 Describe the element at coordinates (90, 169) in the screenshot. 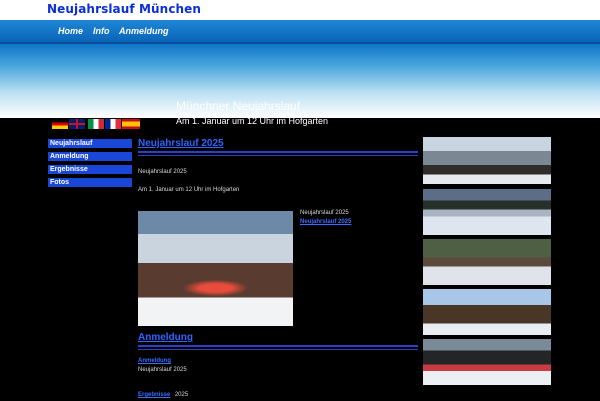

I see `sidebar-item-ergebnisse: Ergebnisse` at that location.